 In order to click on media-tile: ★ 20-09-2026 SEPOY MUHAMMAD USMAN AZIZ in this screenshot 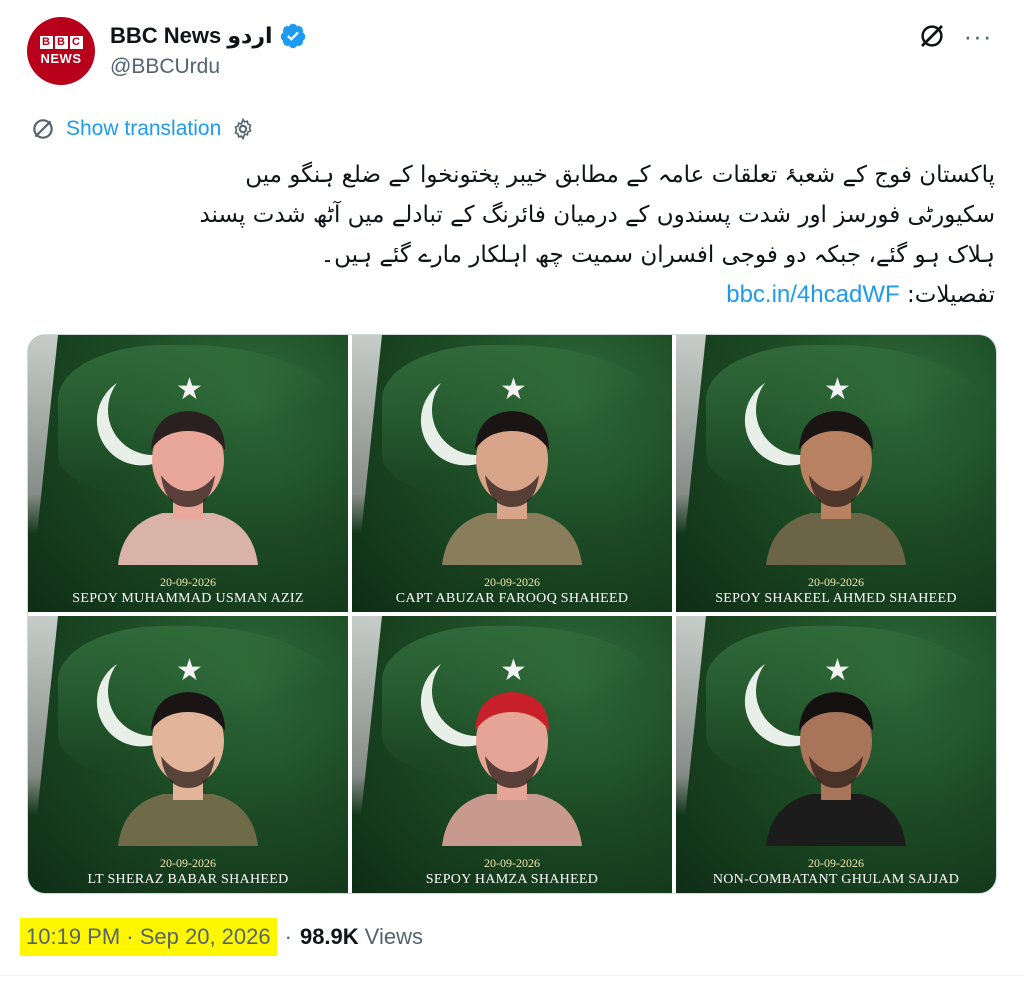, I will do `click(188, 473)`.